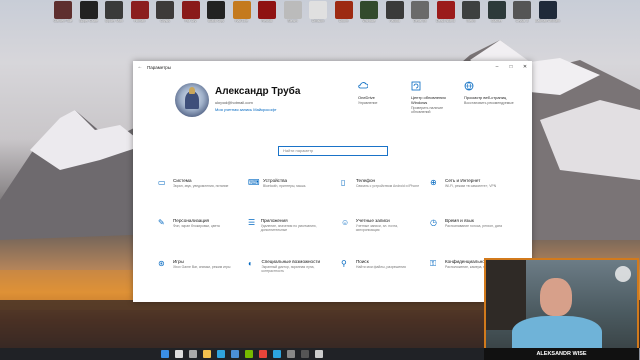 Image resolution: width=640 pixels, height=360 pixels. I want to click on profile-email: ukrpod@hotmail.com, so click(234, 102).